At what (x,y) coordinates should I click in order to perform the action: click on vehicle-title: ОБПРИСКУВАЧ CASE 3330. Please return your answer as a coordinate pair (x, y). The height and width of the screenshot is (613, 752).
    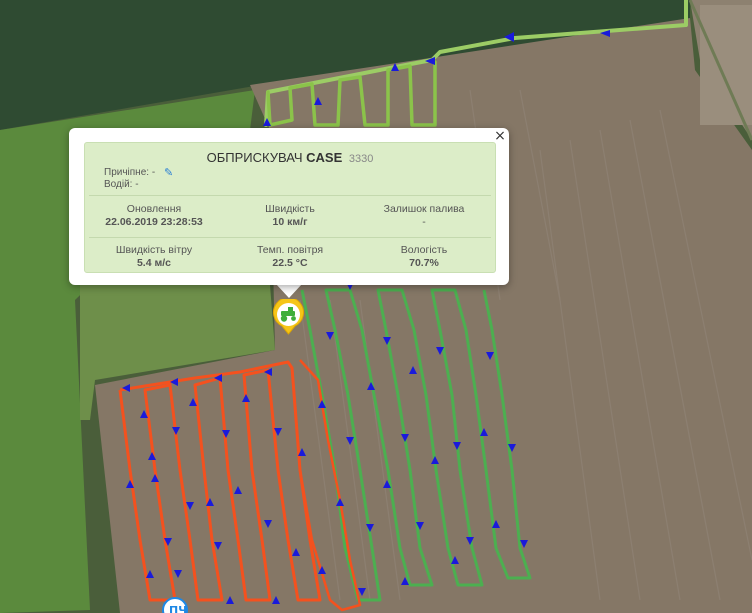
    Looking at the image, I should click on (290, 157).